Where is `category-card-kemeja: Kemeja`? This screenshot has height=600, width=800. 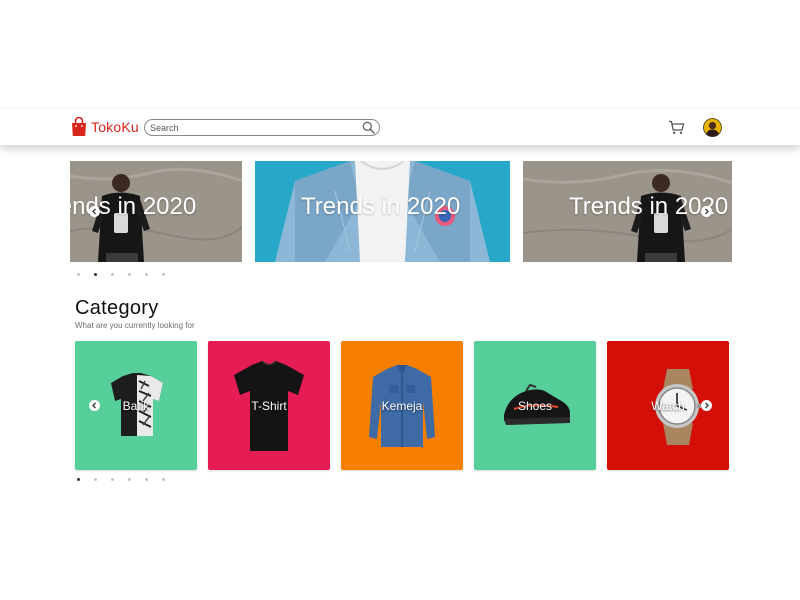
category-card-kemeja: Kemeja is located at coordinates (402, 405).